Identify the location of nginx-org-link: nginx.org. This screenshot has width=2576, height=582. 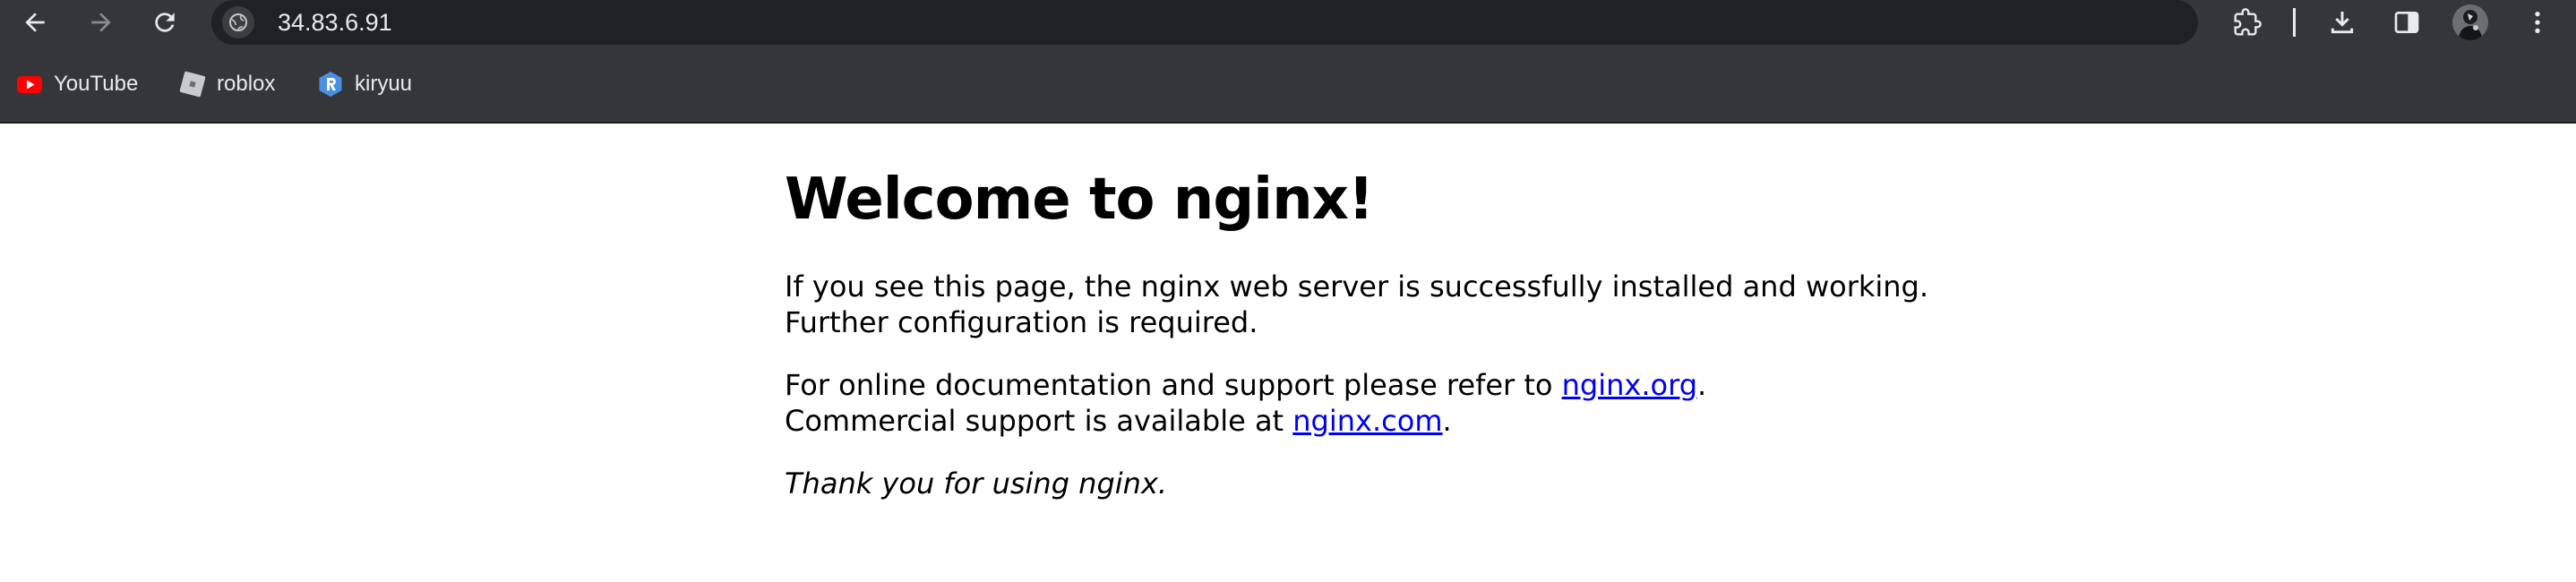
(1629, 385).